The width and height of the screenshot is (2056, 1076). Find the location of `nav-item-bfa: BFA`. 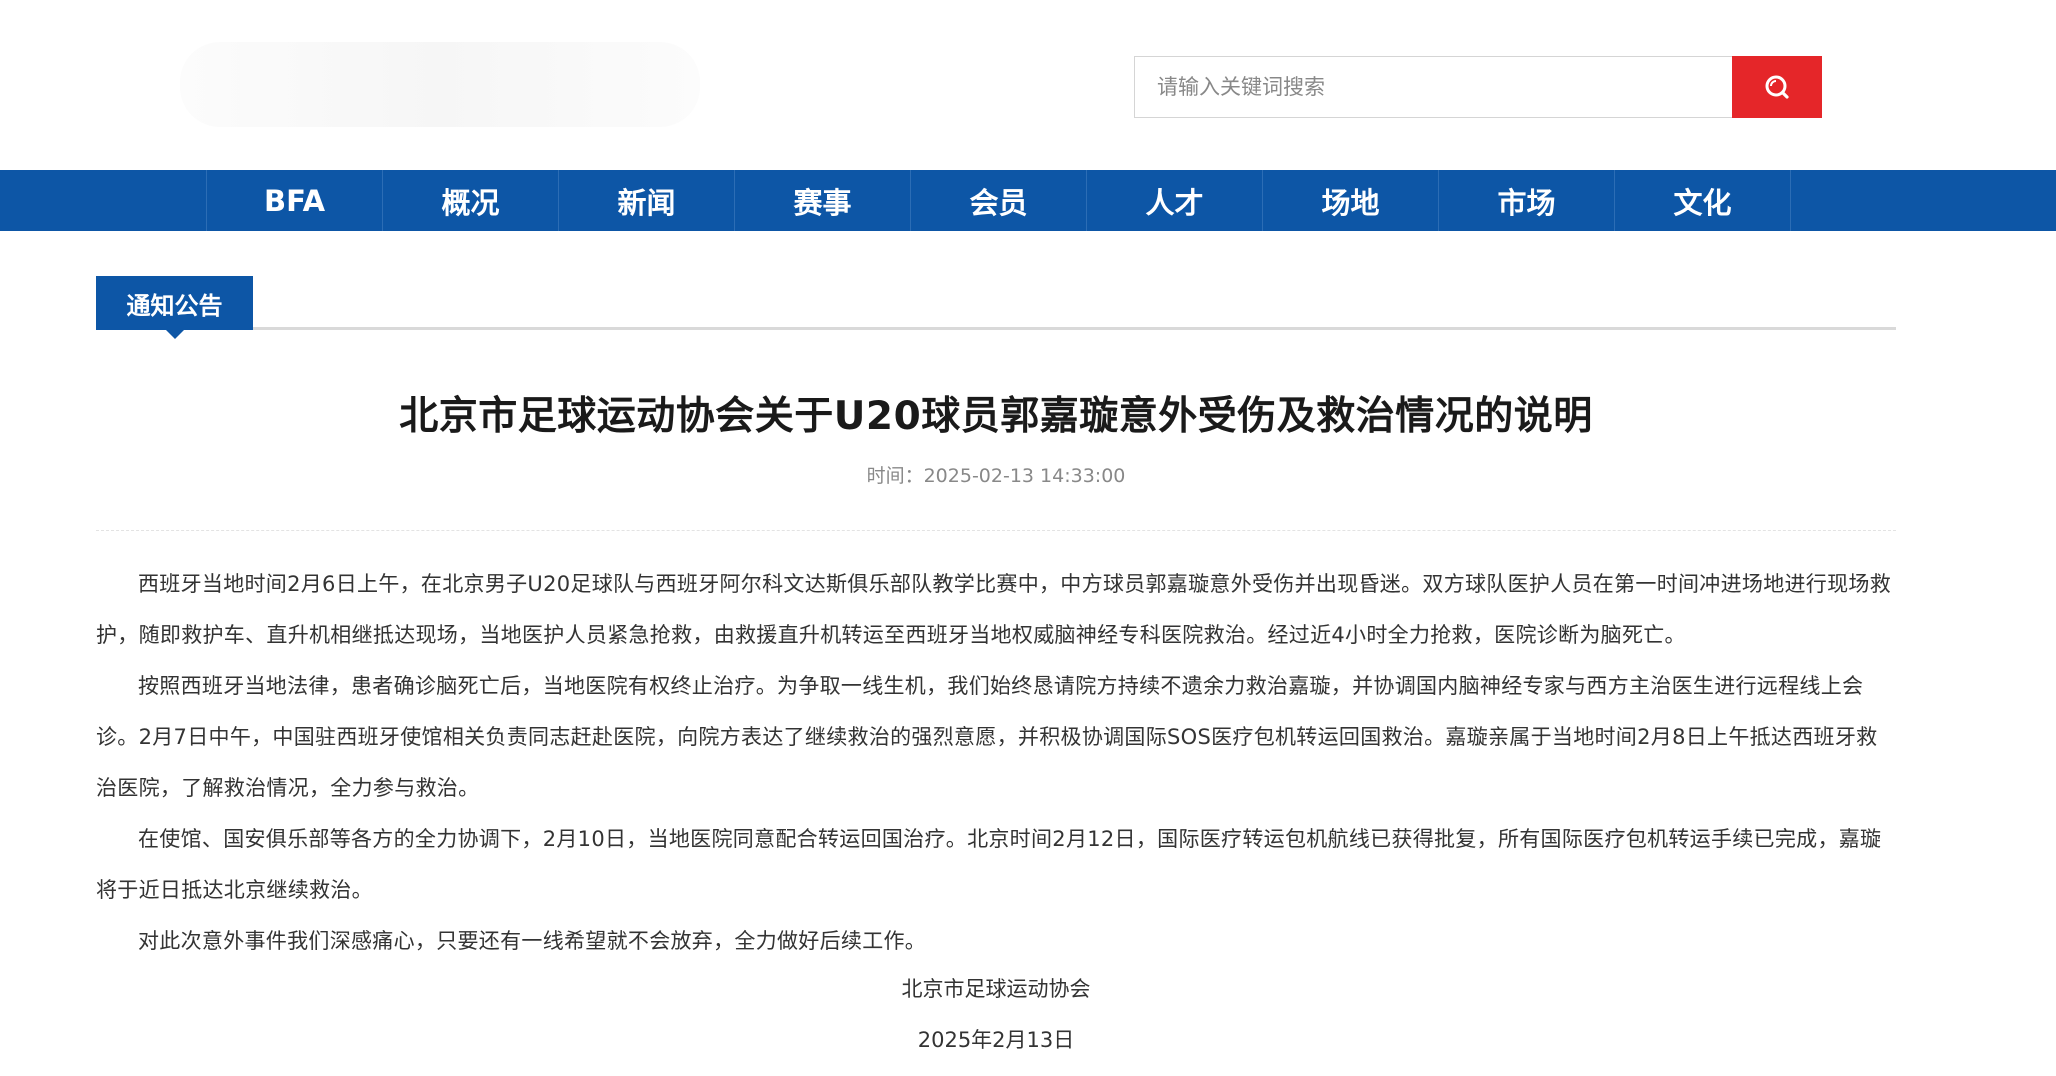

nav-item-bfa: BFA is located at coordinates (295, 200).